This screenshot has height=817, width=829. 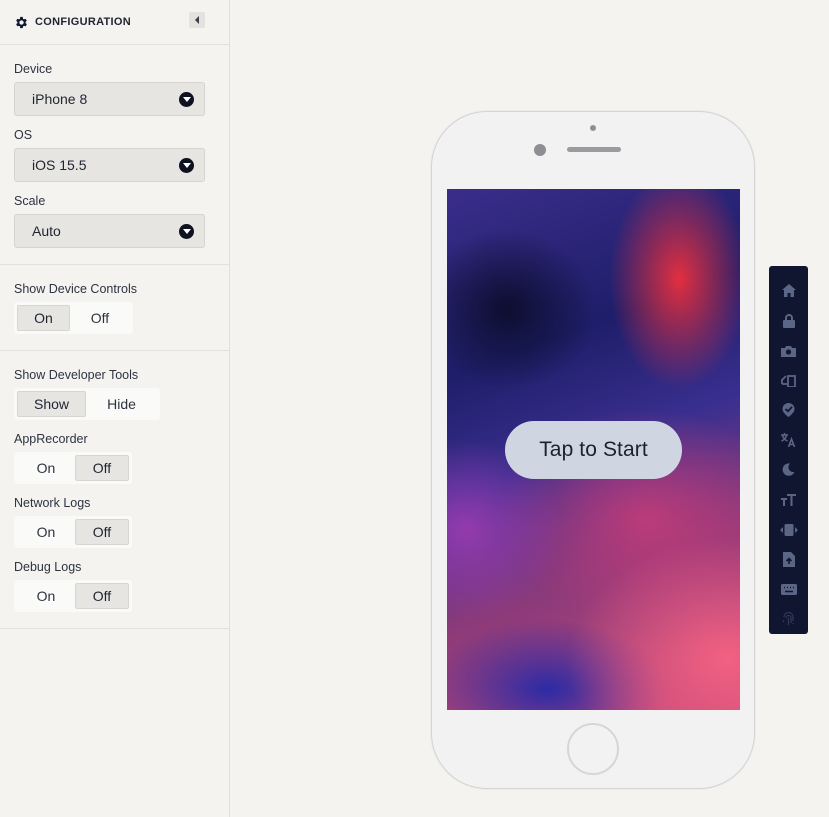 I want to click on proximity-sensor, so click(x=593, y=128).